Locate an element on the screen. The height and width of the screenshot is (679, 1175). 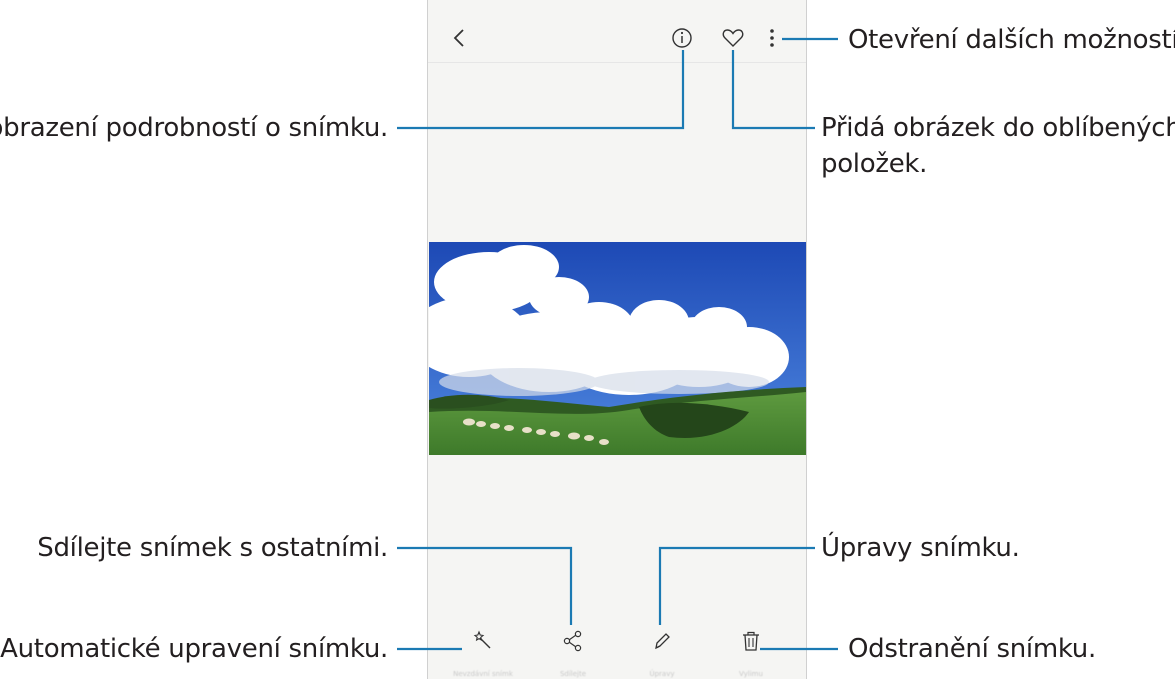
info-icon is located at coordinates (682, 38).